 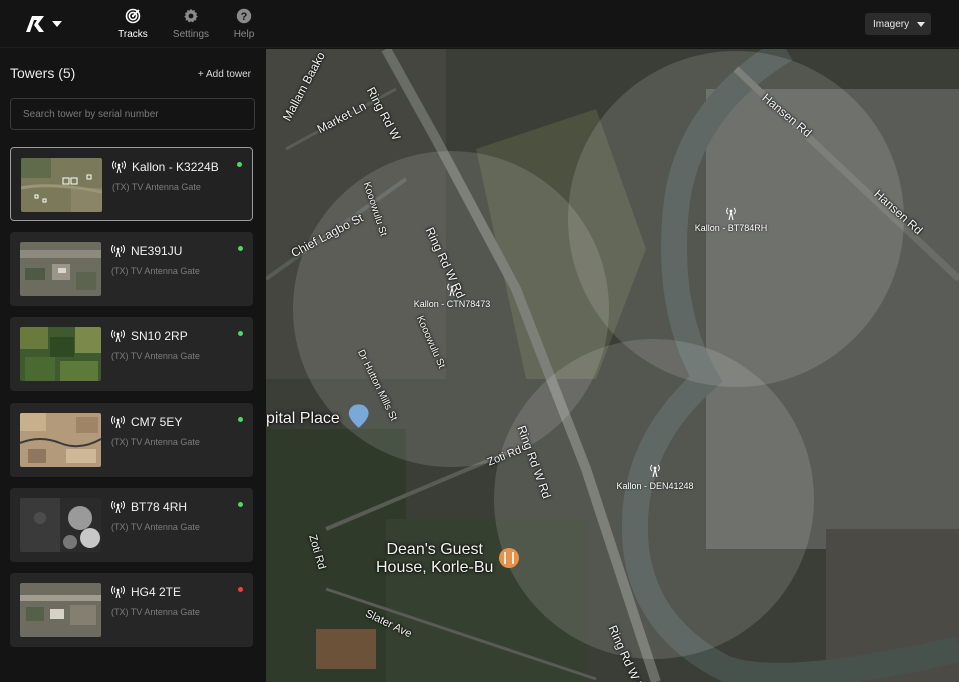 What do you see at coordinates (921, 24) in the screenshot?
I see `caret-down-icon` at bounding box center [921, 24].